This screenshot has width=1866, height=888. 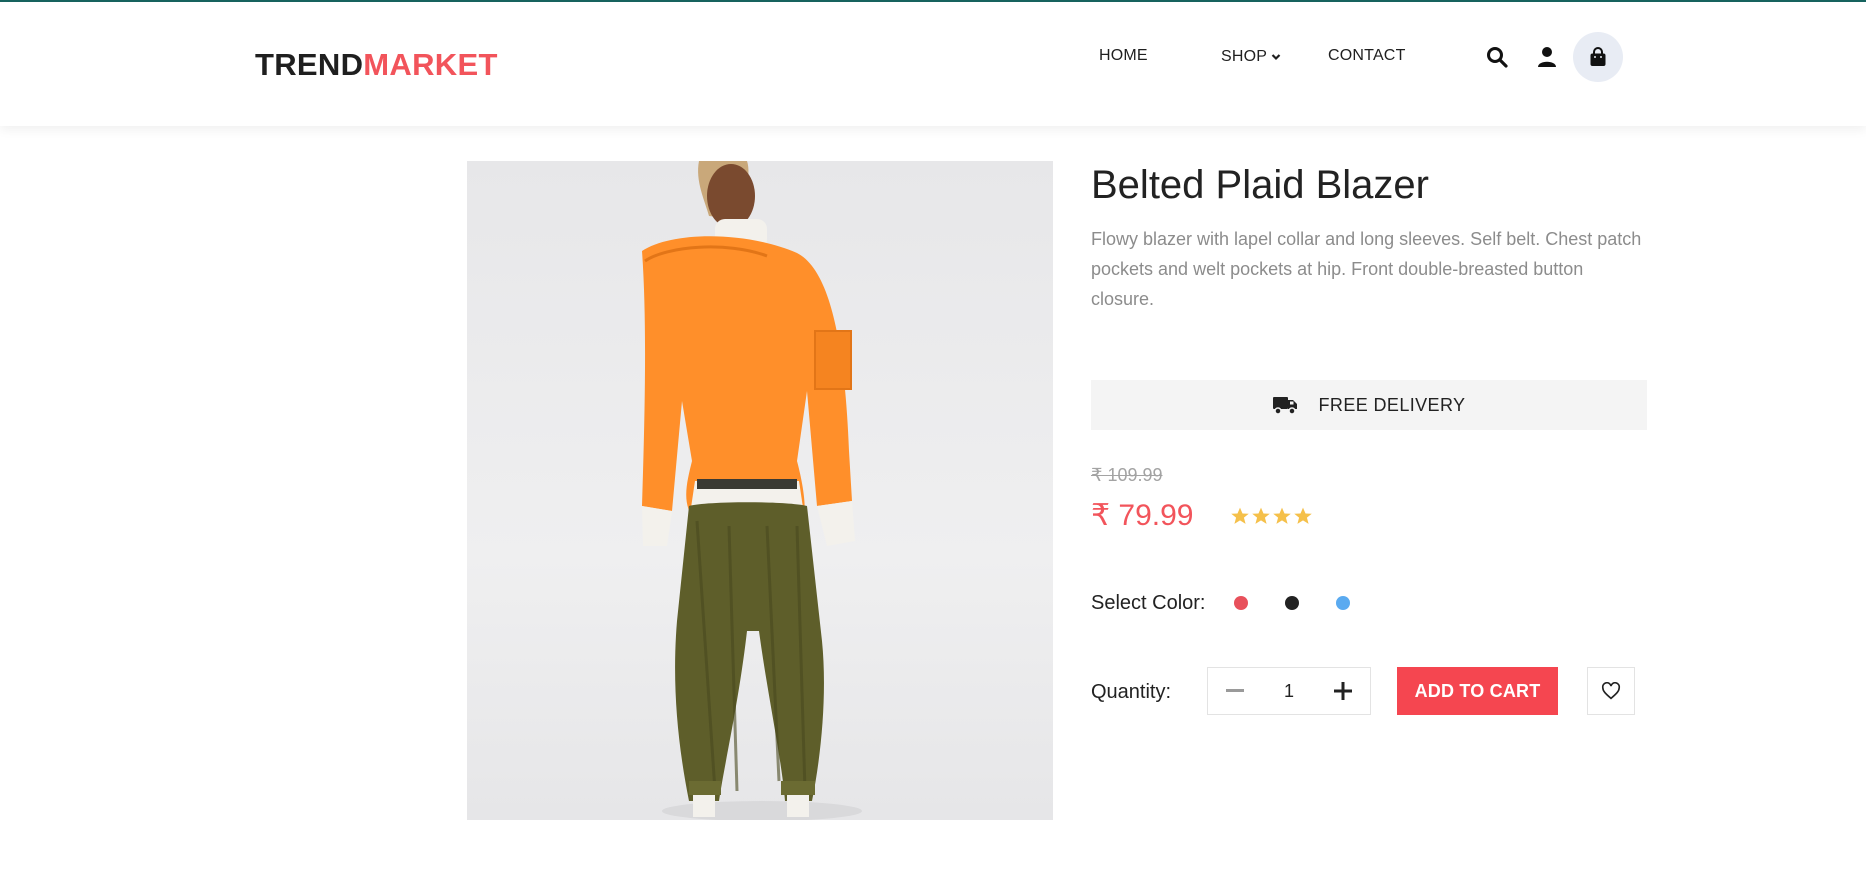 I want to click on logo-part-2: MARKET, so click(x=430, y=64).